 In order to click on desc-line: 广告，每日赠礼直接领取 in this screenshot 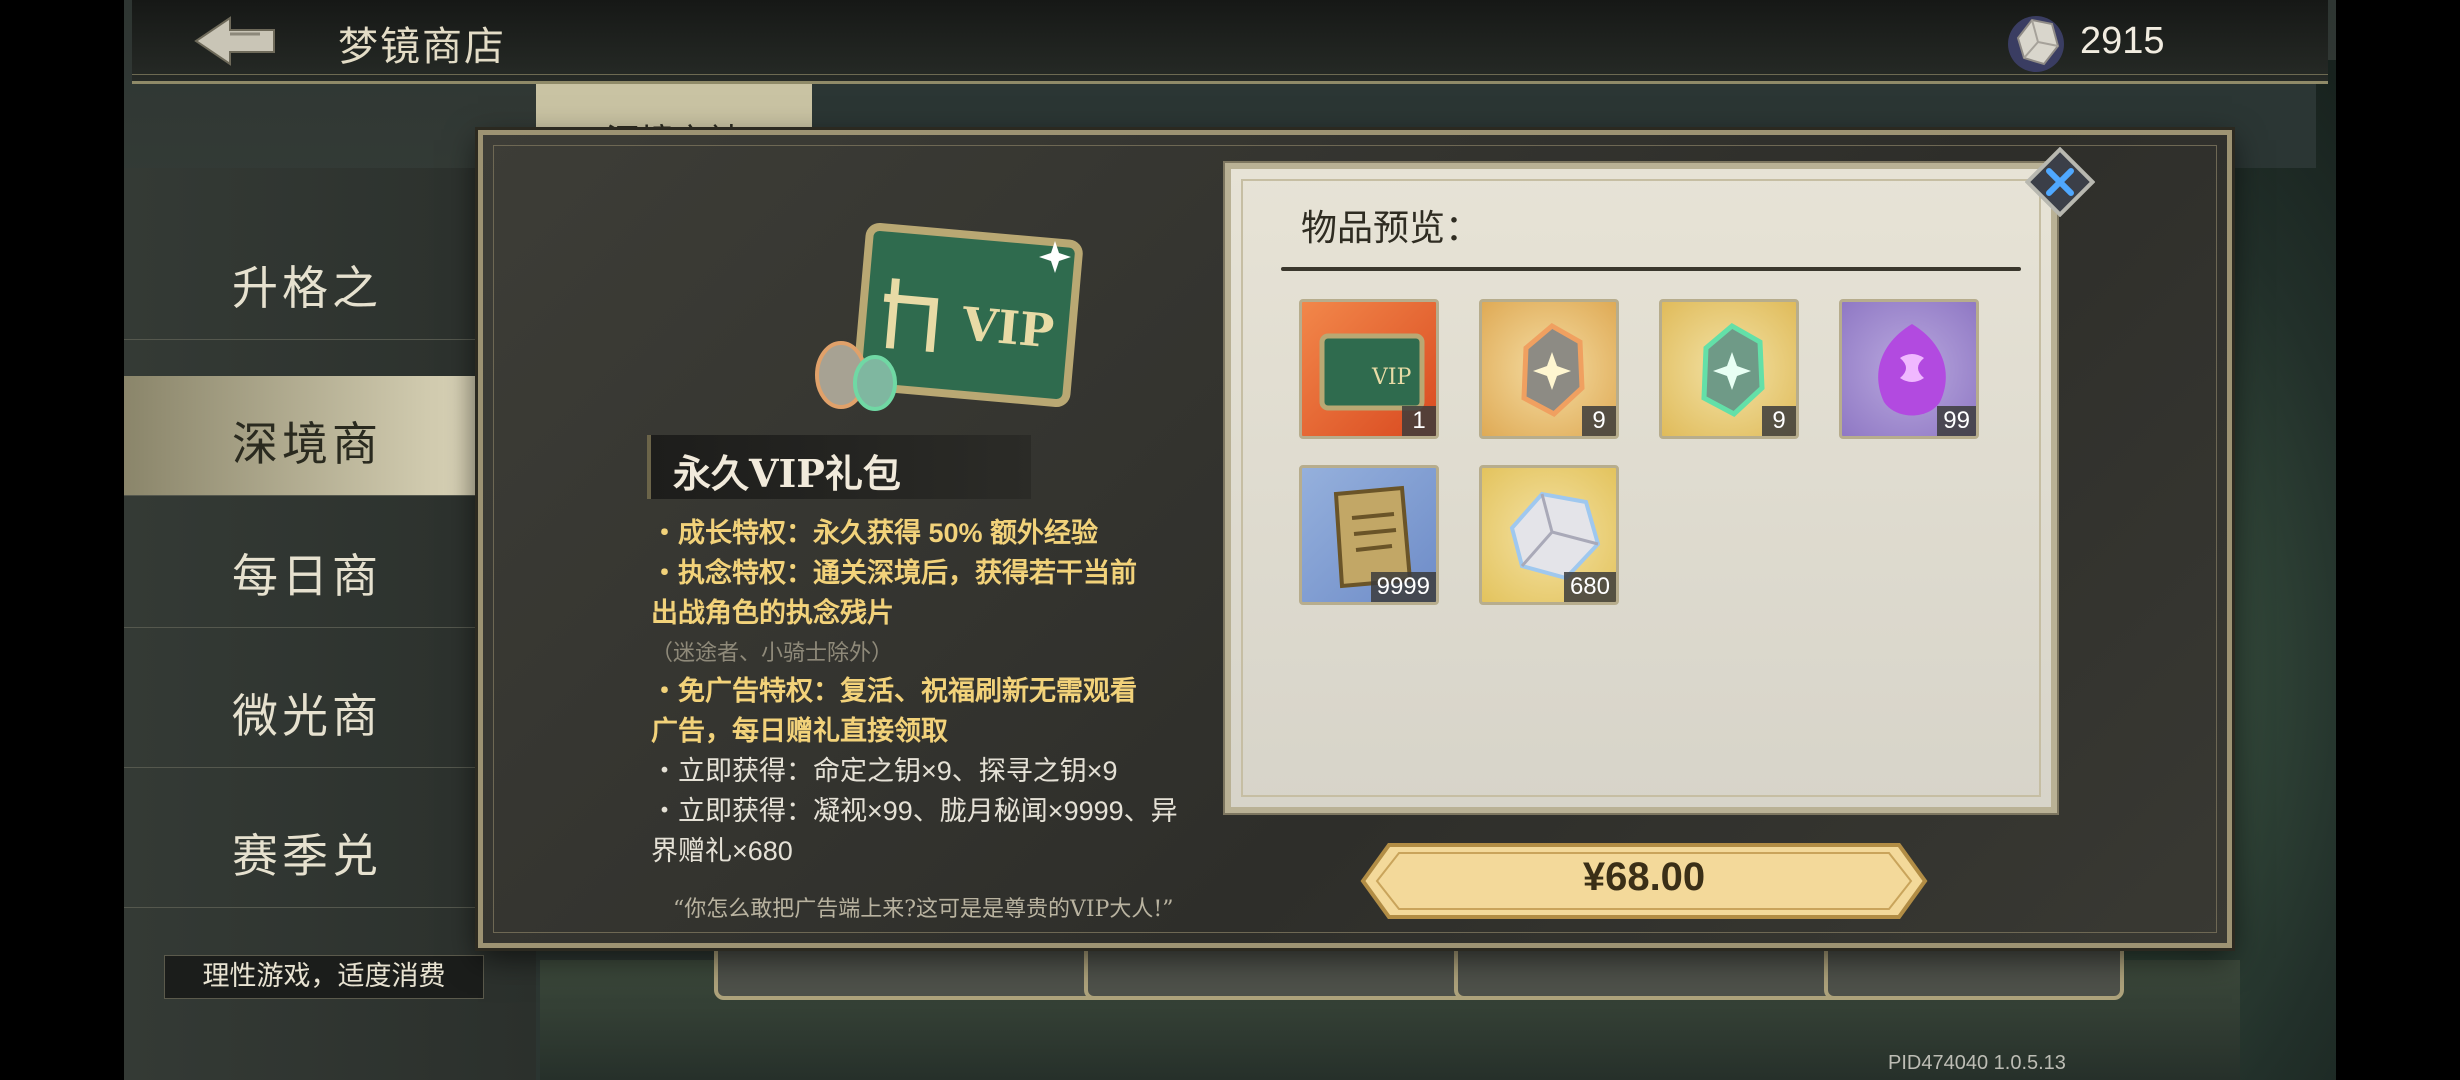, I will do `click(799, 731)`.